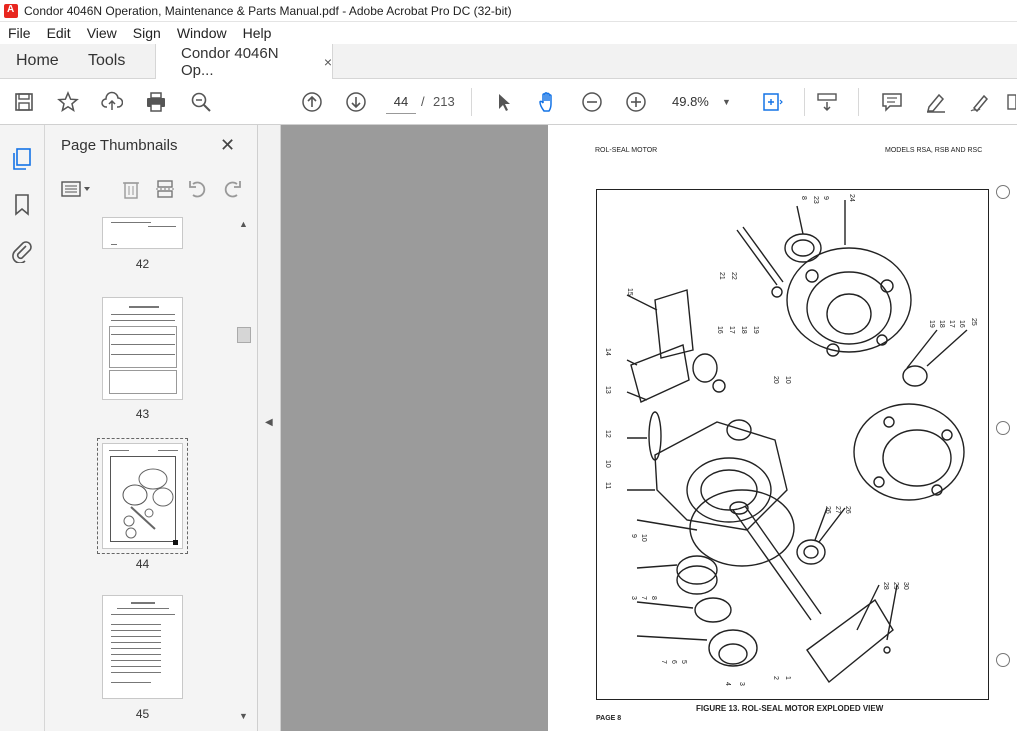  What do you see at coordinates (683, 662) in the screenshot?
I see `callout-label: 5` at bounding box center [683, 662].